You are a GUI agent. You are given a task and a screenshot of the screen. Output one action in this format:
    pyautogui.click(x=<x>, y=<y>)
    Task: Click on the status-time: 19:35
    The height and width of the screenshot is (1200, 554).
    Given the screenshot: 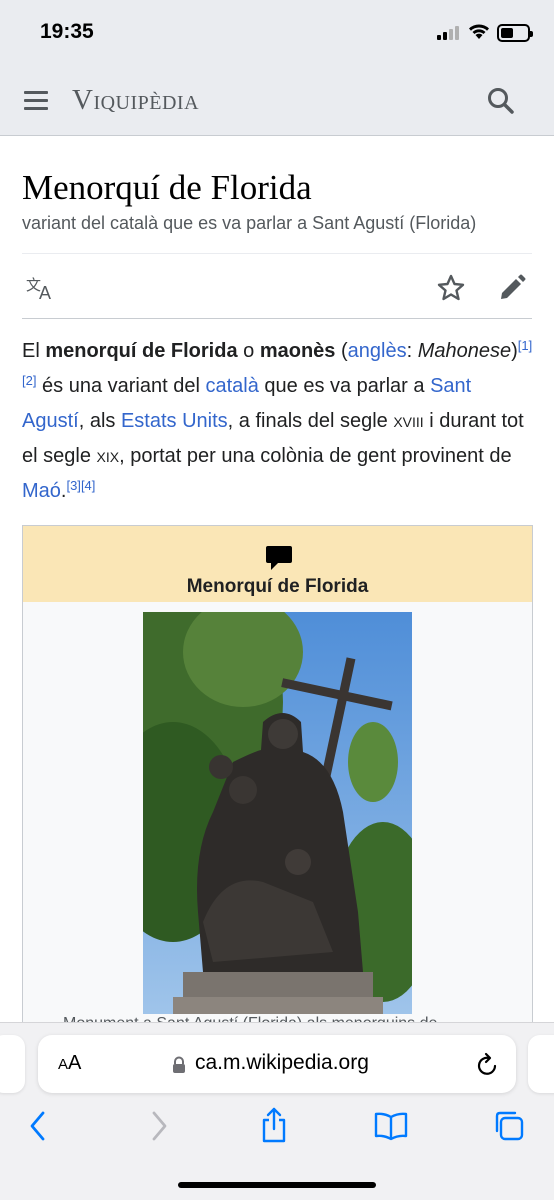 What is the action you would take?
    pyautogui.click(x=67, y=31)
    